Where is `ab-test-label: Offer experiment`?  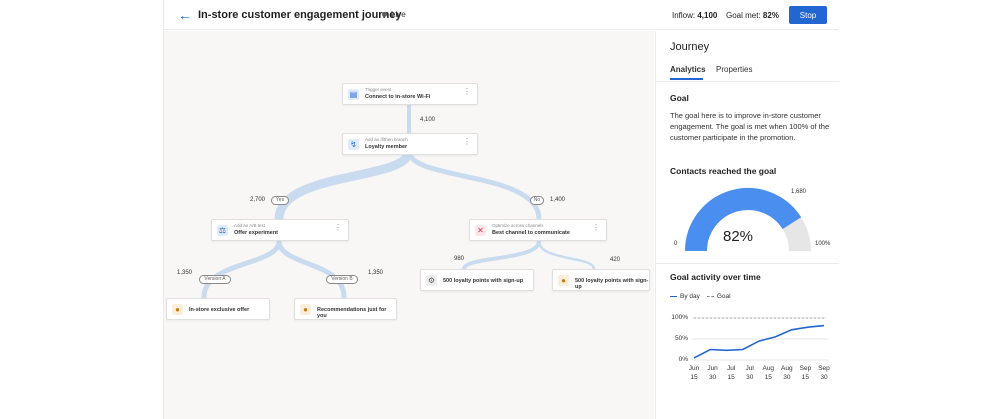 ab-test-label: Offer experiment is located at coordinates (256, 233).